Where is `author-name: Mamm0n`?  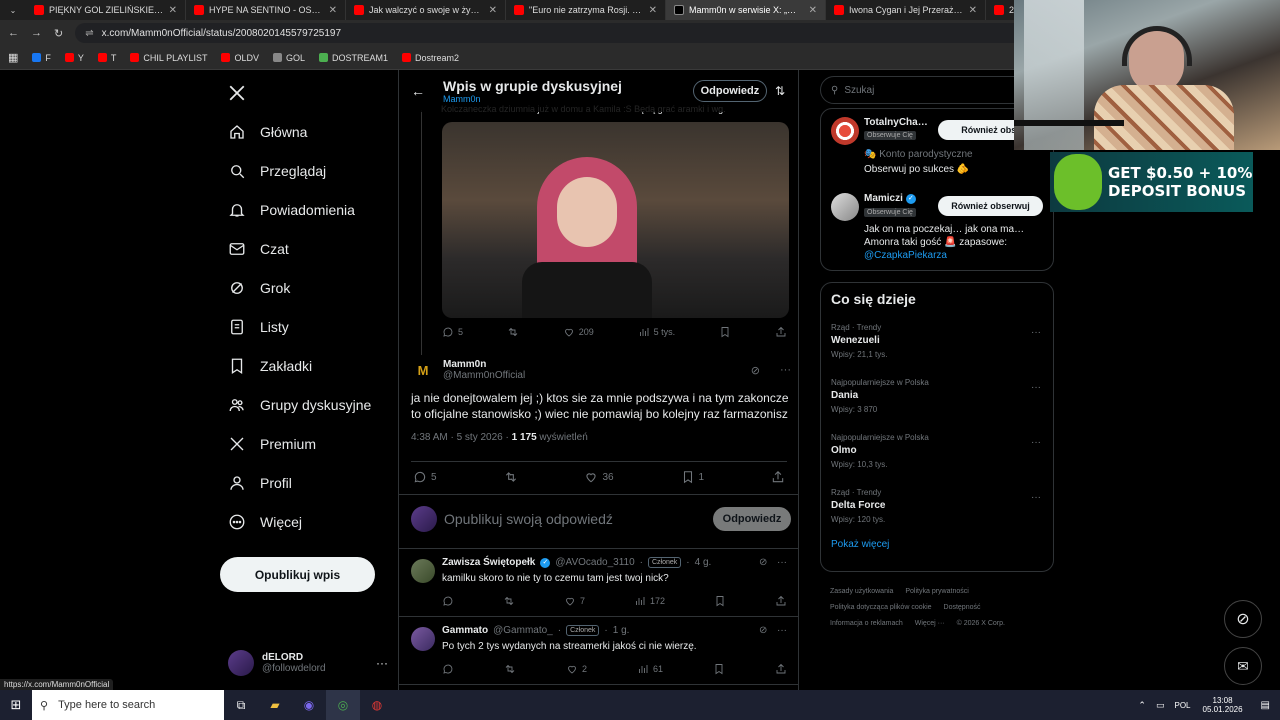
author-name: Mamm0n is located at coordinates (593, 364).